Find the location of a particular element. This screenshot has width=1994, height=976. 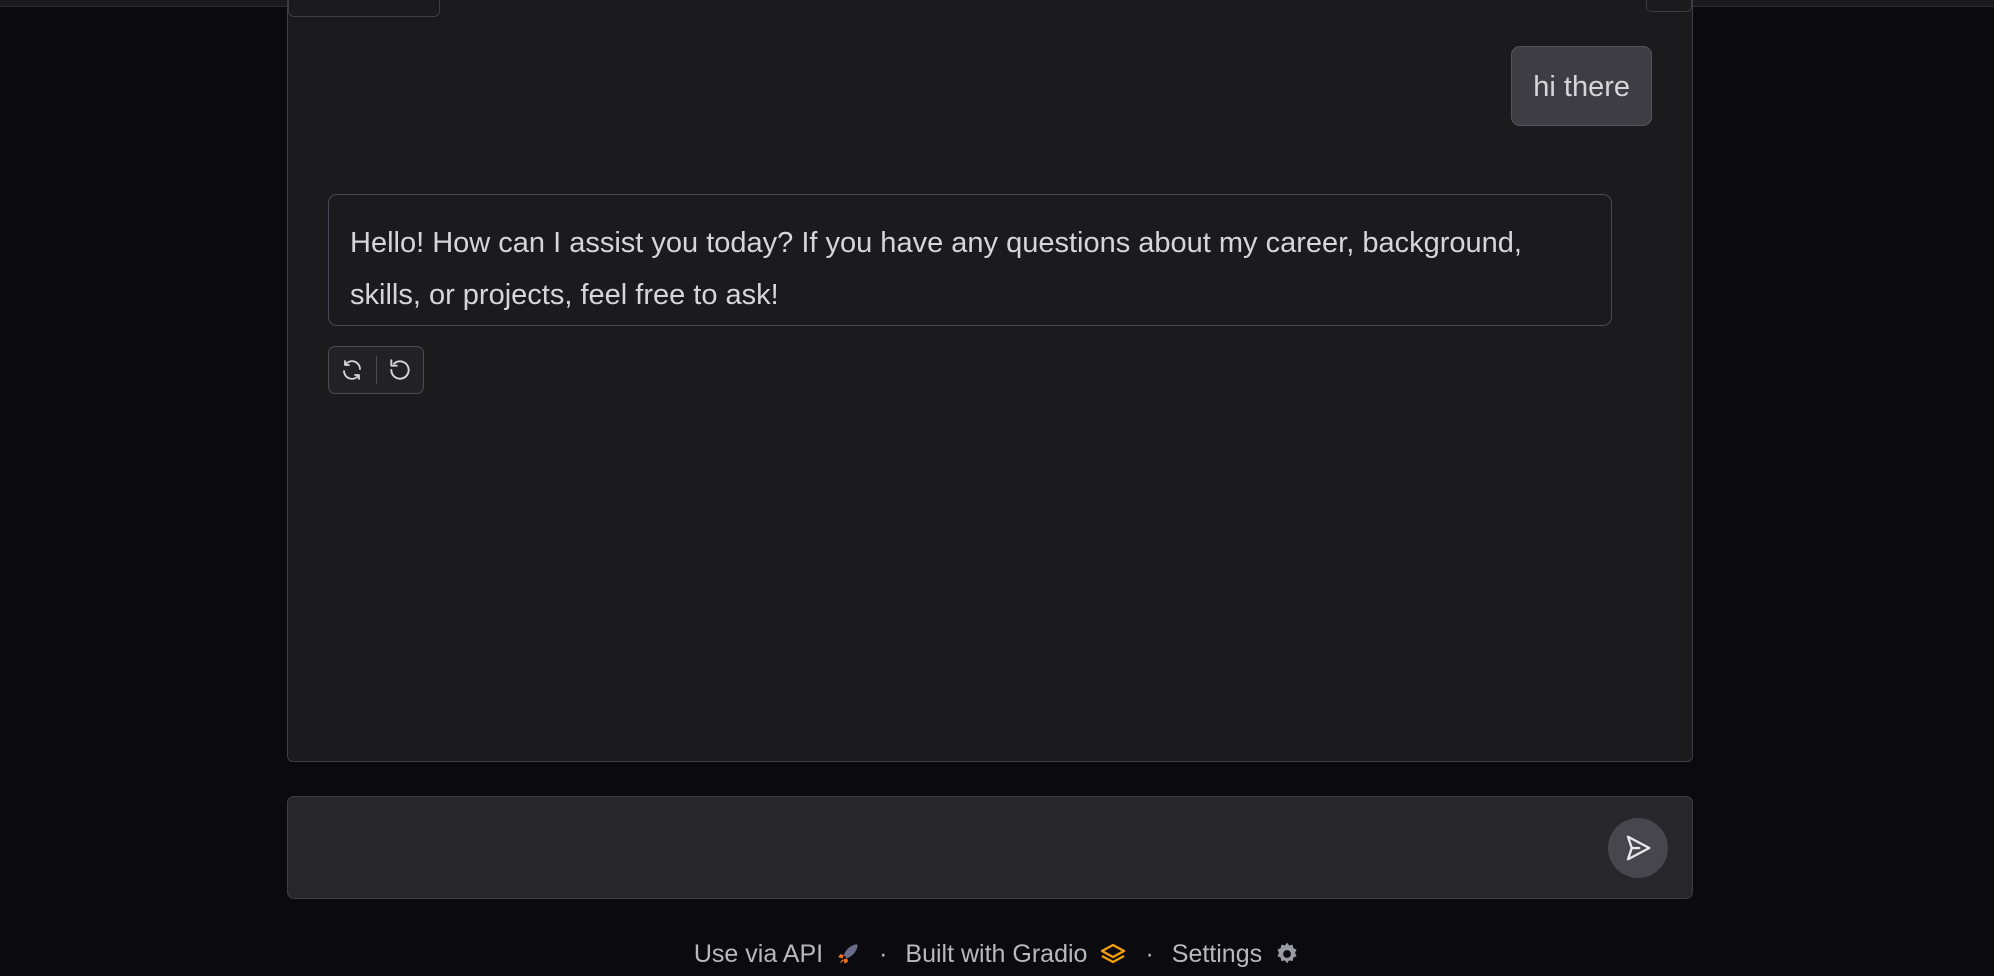

send-button is located at coordinates (1638, 848).